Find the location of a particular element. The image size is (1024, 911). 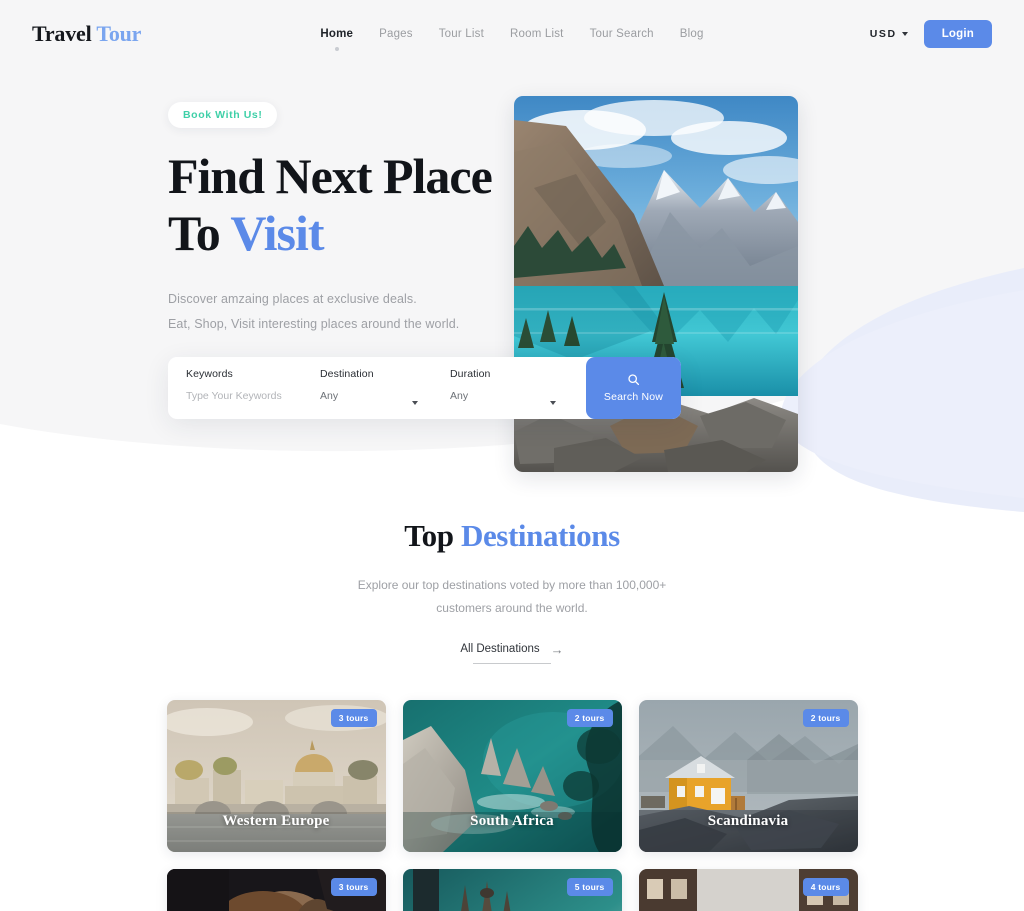

search-now-button: Search Now is located at coordinates (633, 388).